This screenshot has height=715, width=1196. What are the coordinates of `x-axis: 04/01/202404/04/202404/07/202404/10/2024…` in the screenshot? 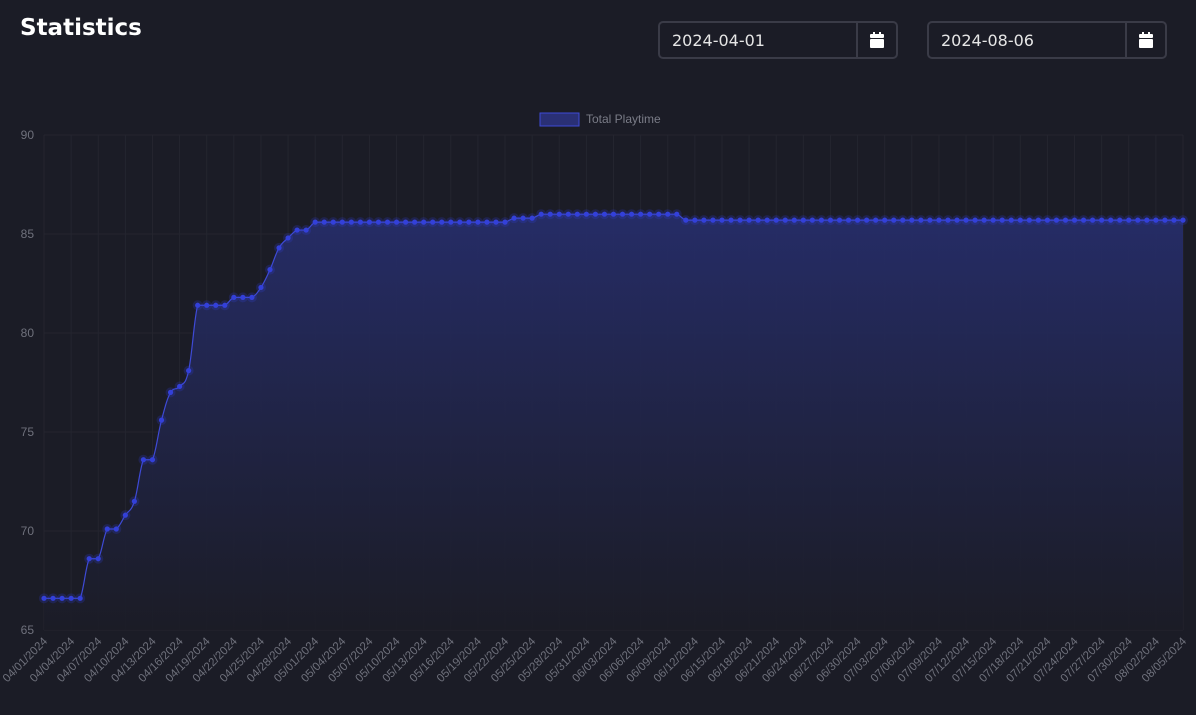 It's located at (595, 660).